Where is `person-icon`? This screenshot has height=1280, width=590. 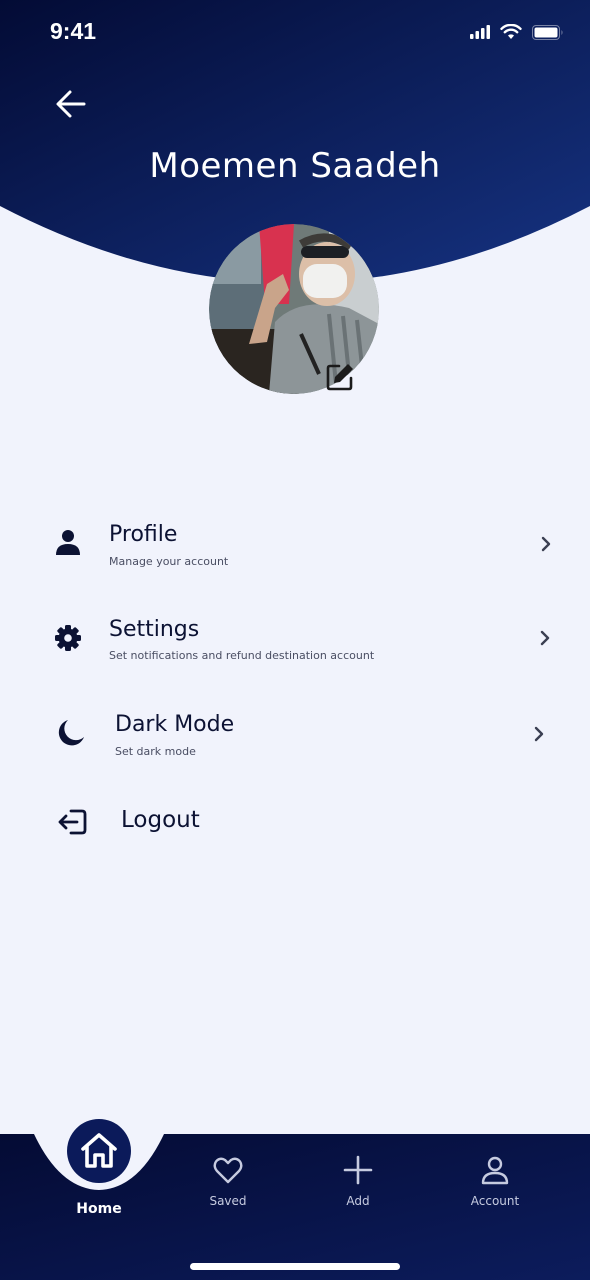
person-icon is located at coordinates (68, 542).